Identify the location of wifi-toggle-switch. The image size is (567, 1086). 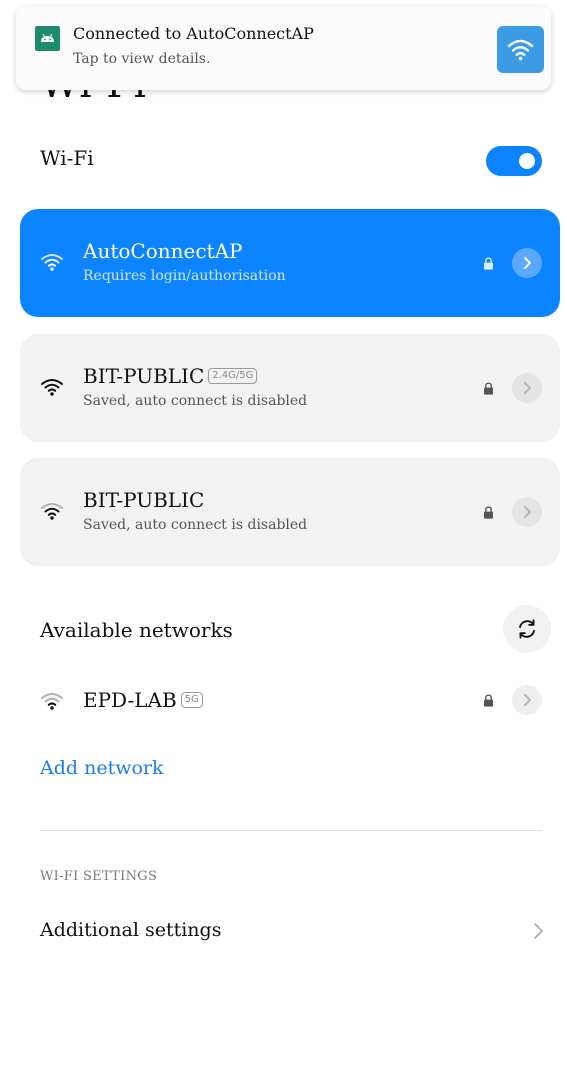
(514, 161).